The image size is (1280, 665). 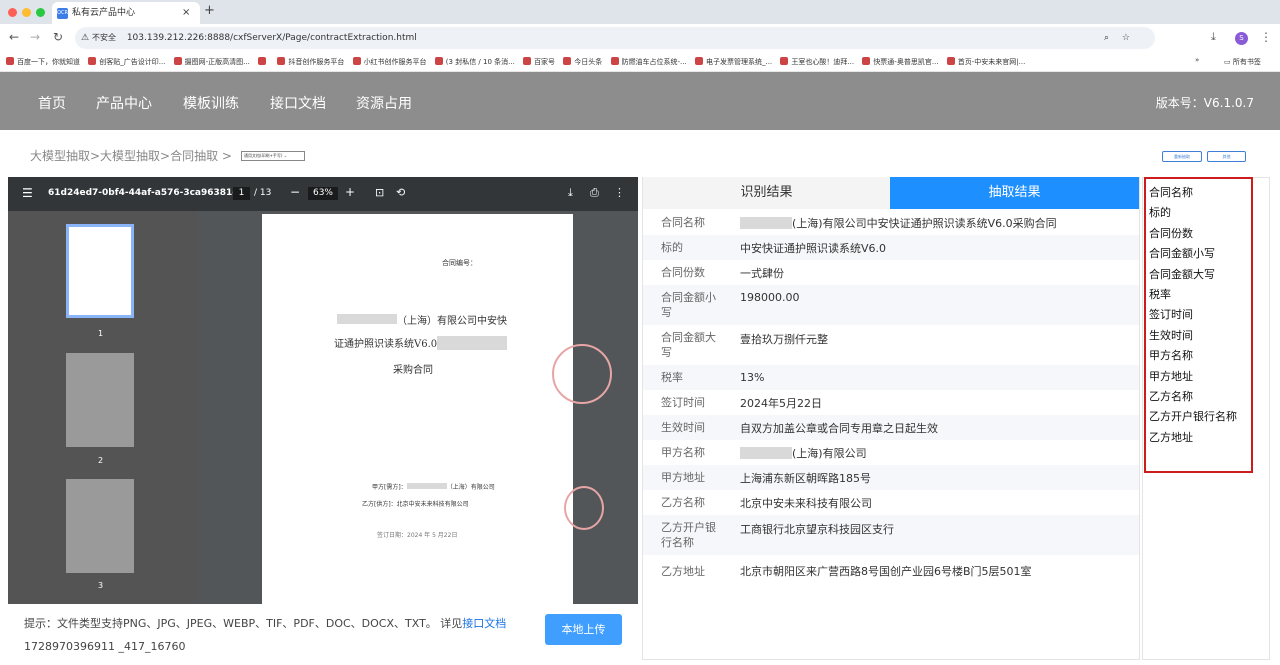 What do you see at coordinates (891, 535) in the screenshot?
I see `result-row: 乙方开户银行名称 工商银行北京望京科技园区支行` at bounding box center [891, 535].